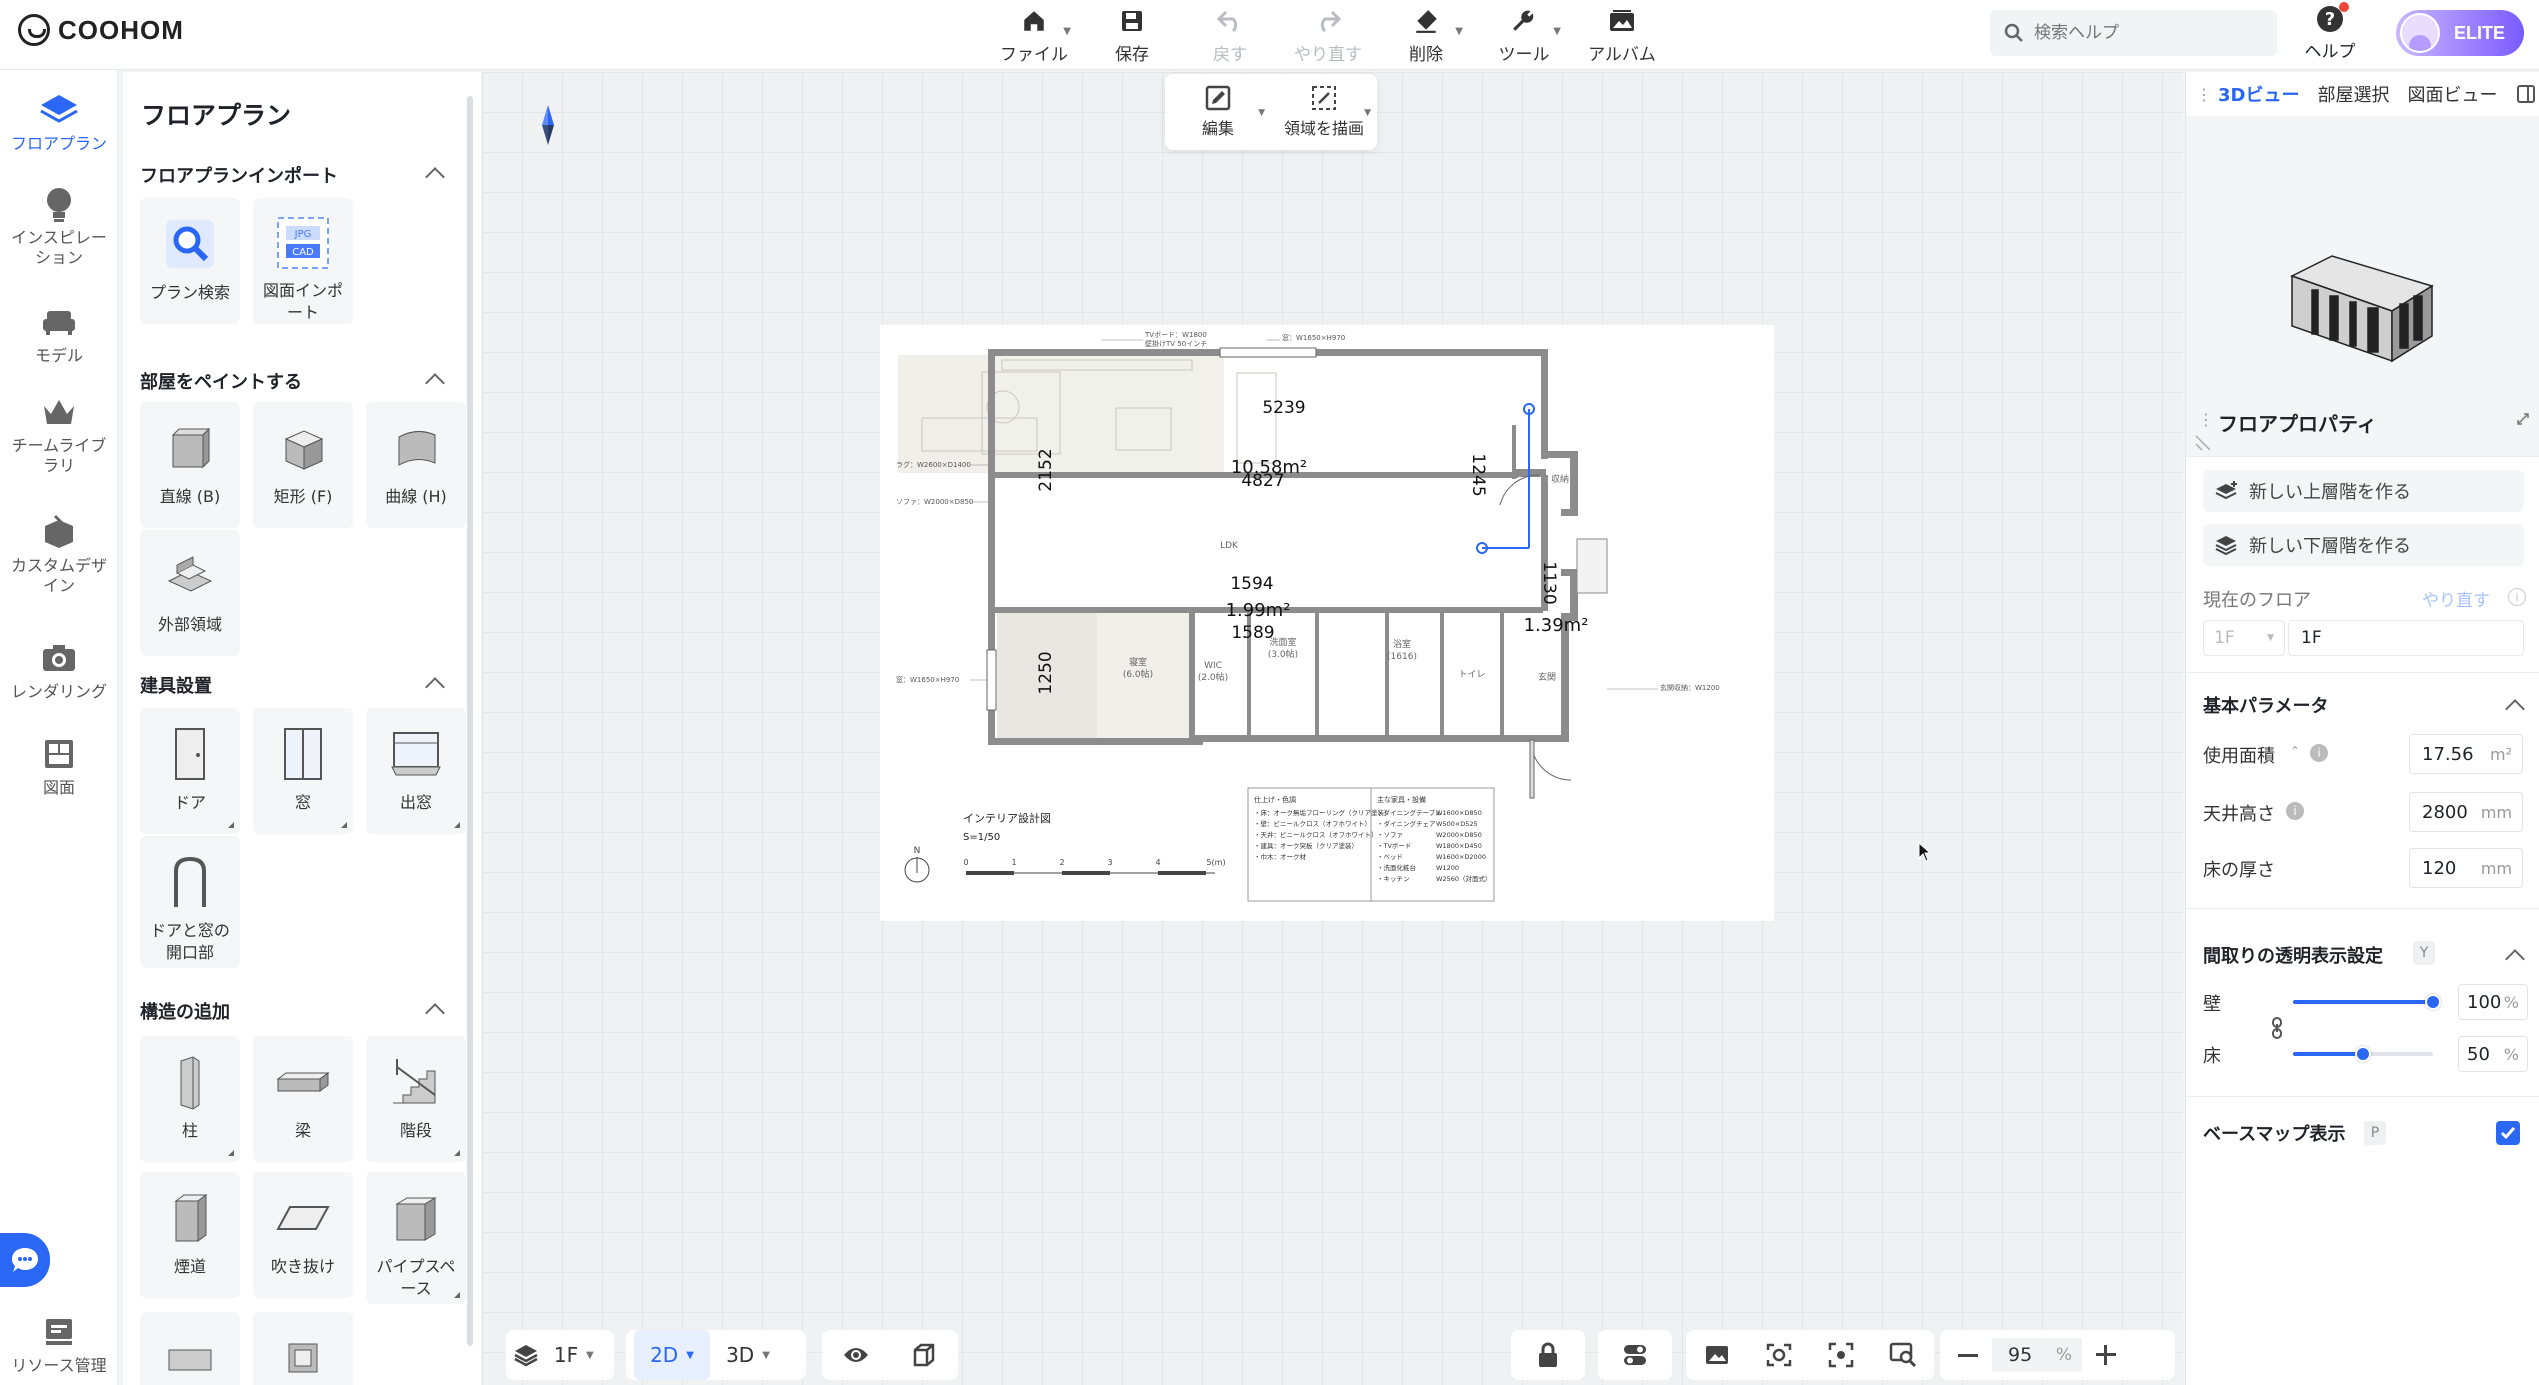 The image size is (2539, 1385). I want to click on ceiling-height-field: 2800 mm, so click(2466, 812).